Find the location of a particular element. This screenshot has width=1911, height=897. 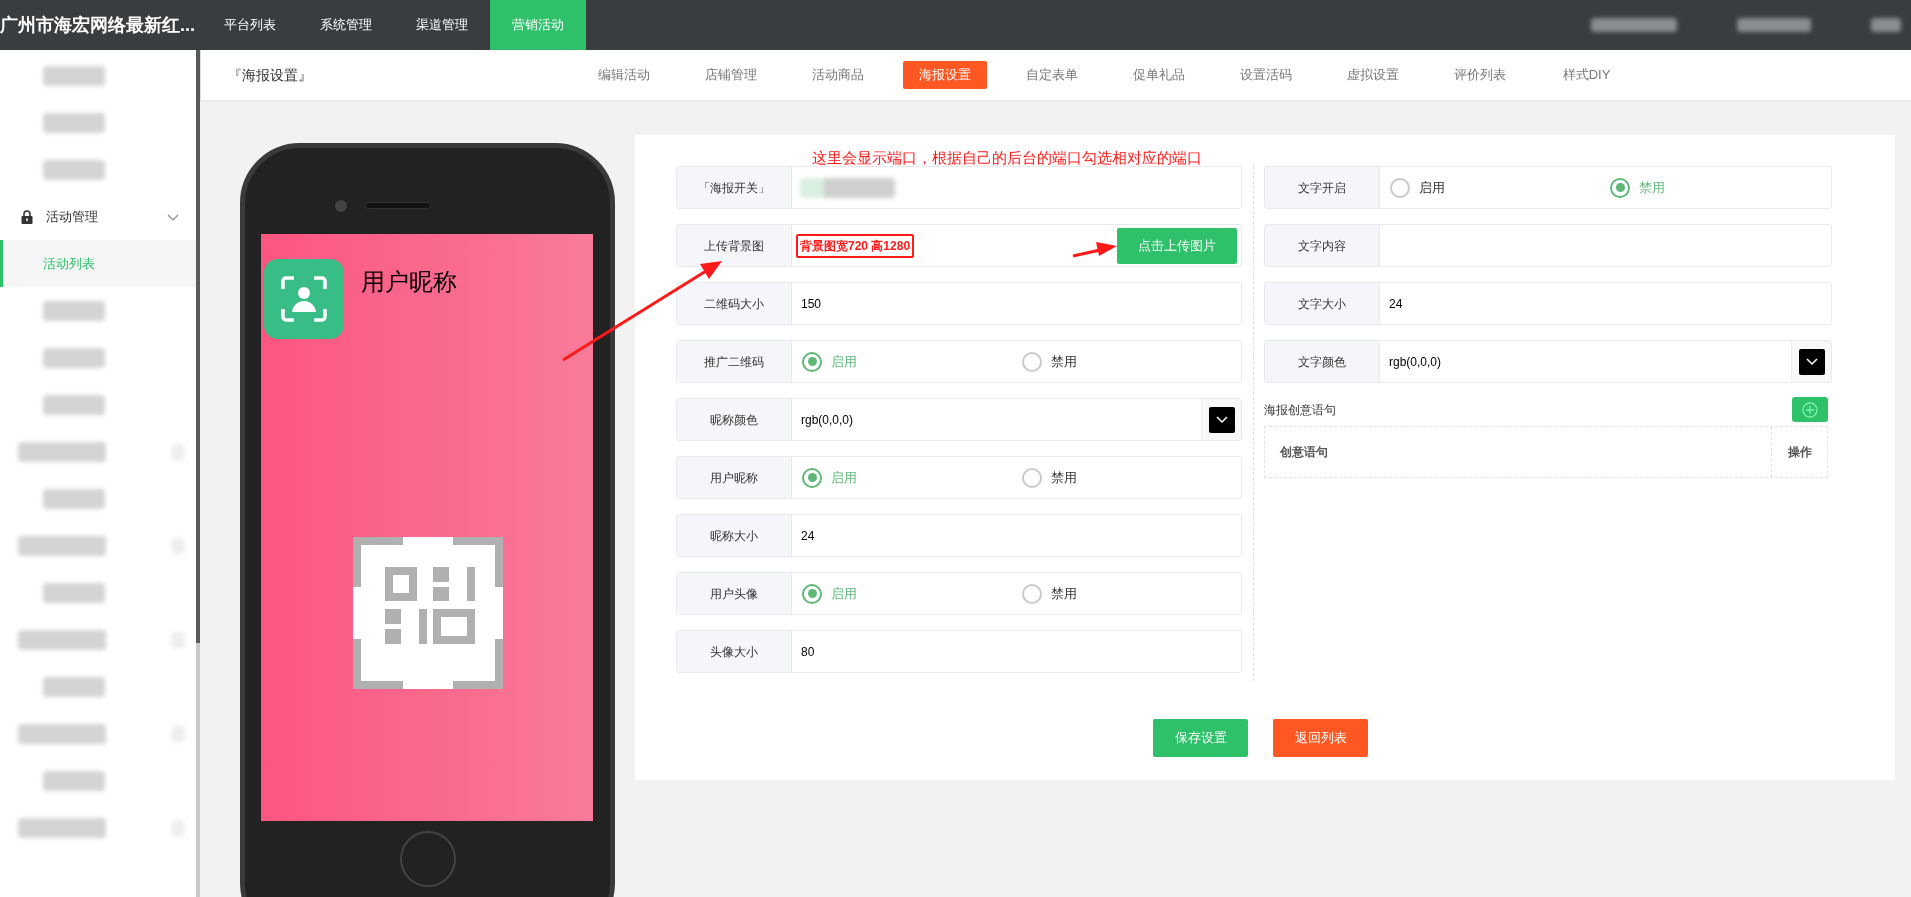

tab: 虚拟设置 is located at coordinates (1372, 75).